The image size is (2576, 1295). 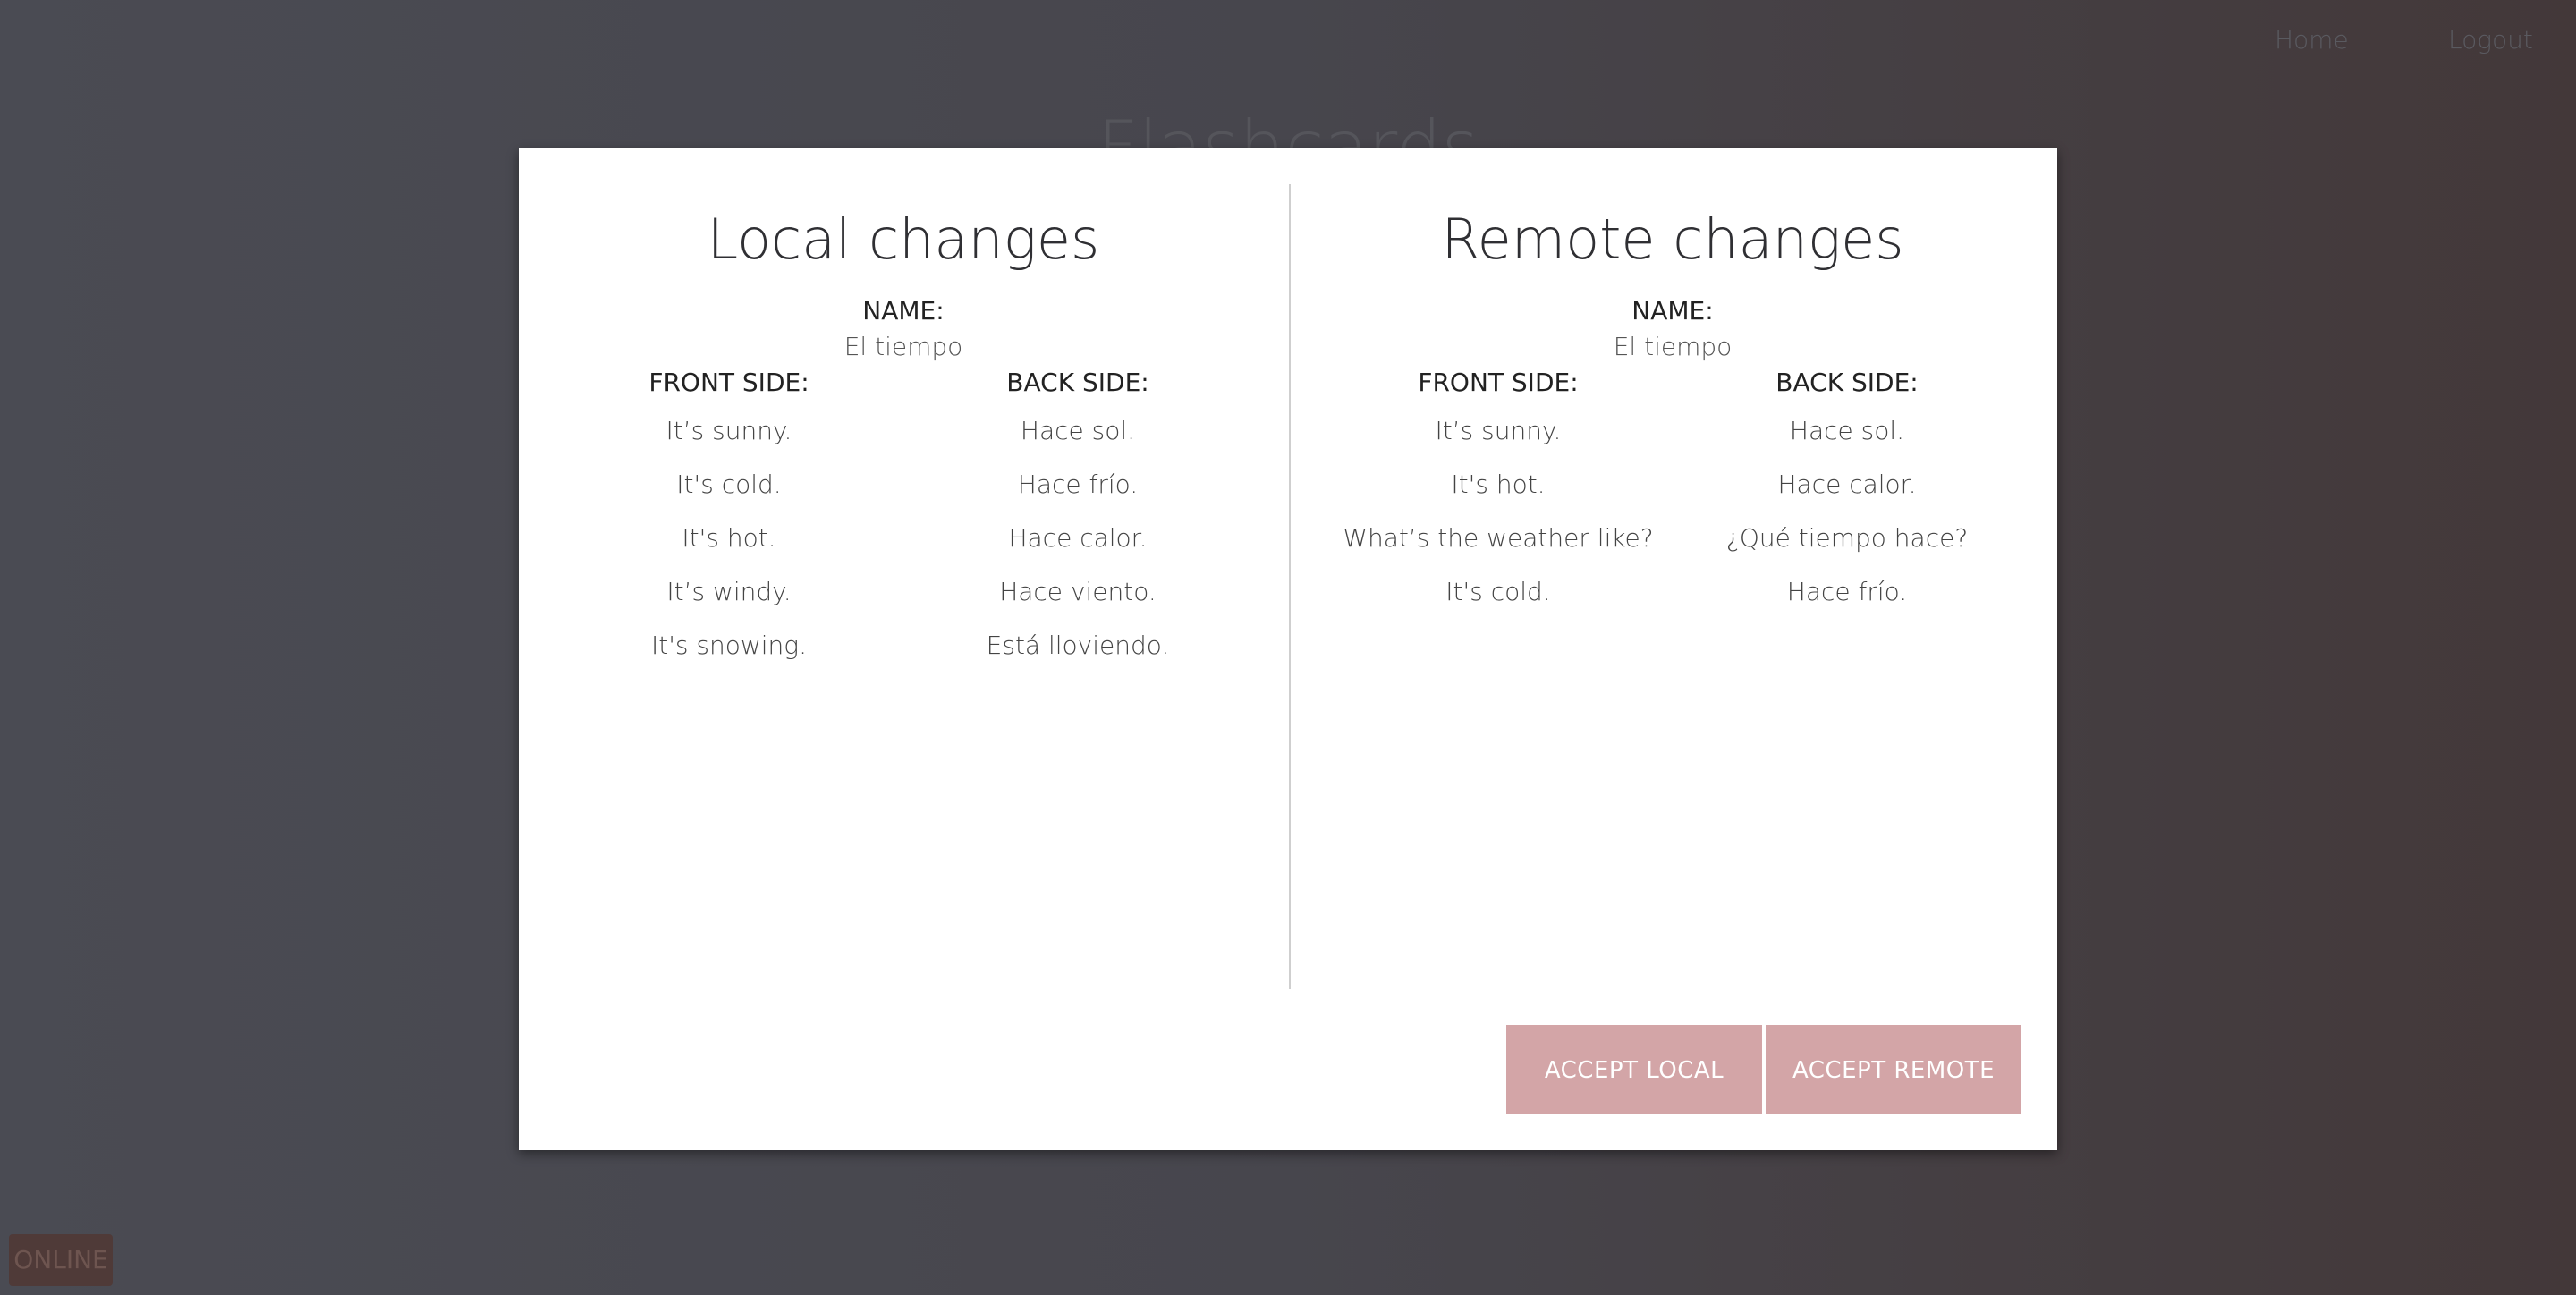 What do you see at coordinates (1893, 1069) in the screenshot?
I see `accept-remote-button: ACCEPT REMOTE` at bounding box center [1893, 1069].